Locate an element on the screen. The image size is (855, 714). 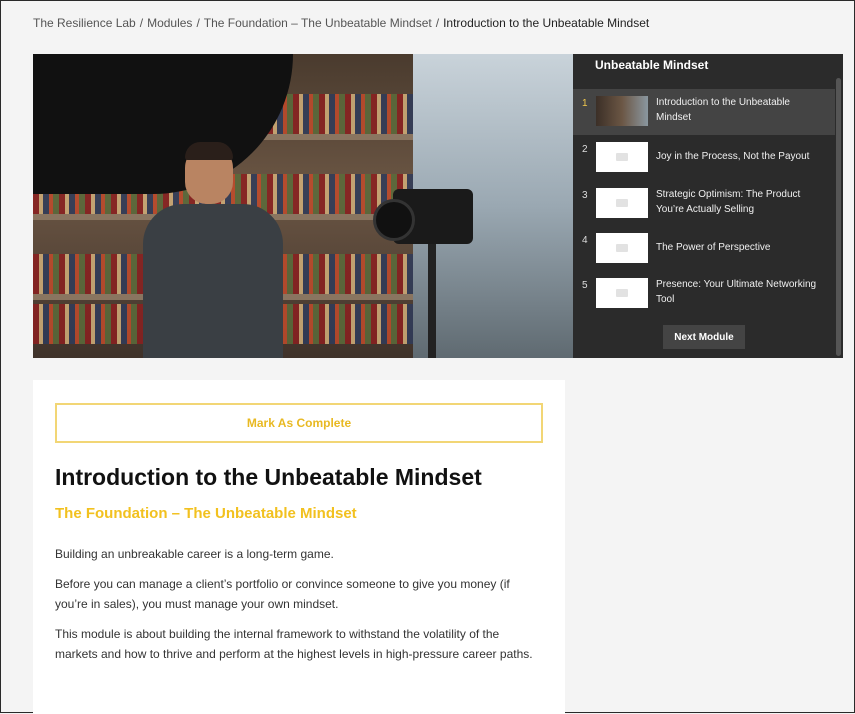
video-tripod is located at coordinates (432, 301).